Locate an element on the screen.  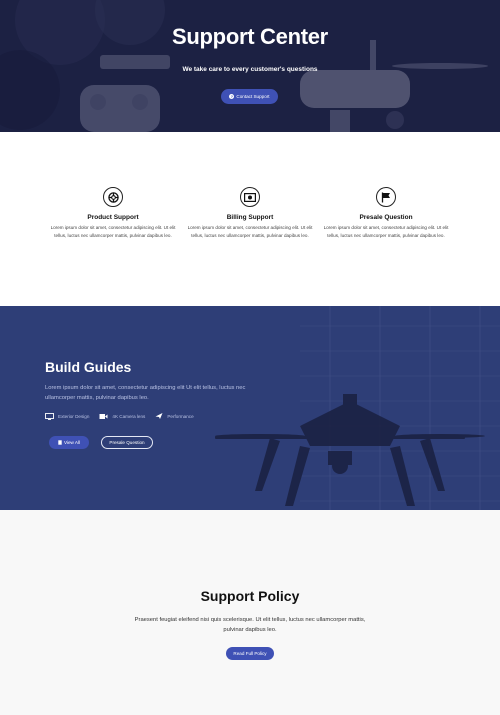
contact-support-button: ? Contact Support is located at coordinates (249, 96).